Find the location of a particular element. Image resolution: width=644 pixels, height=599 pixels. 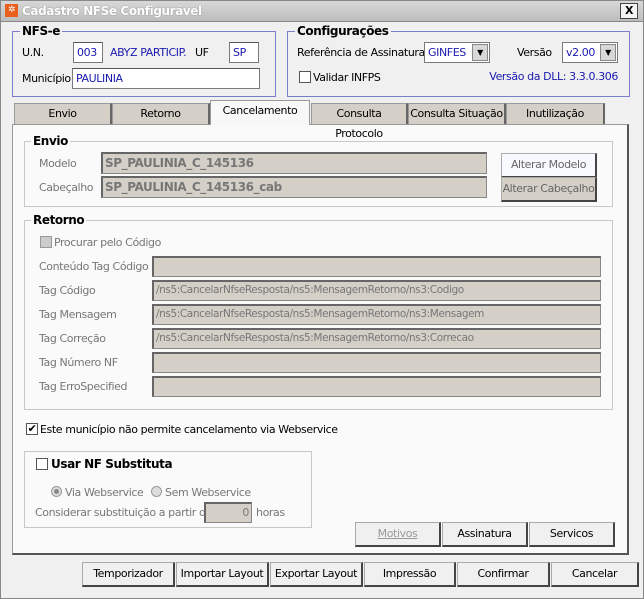

un-label: U.N. is located at coordinates (33, 52).